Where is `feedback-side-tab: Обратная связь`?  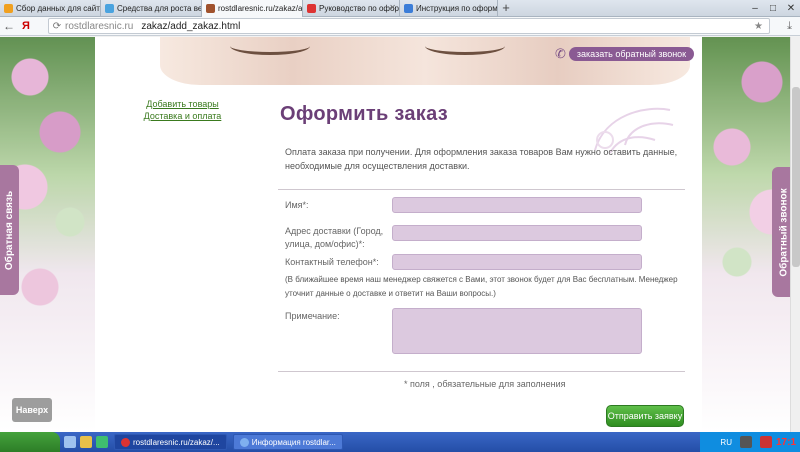 feedback-side-tab: Обратная связь is located at coordinates (9, 230).